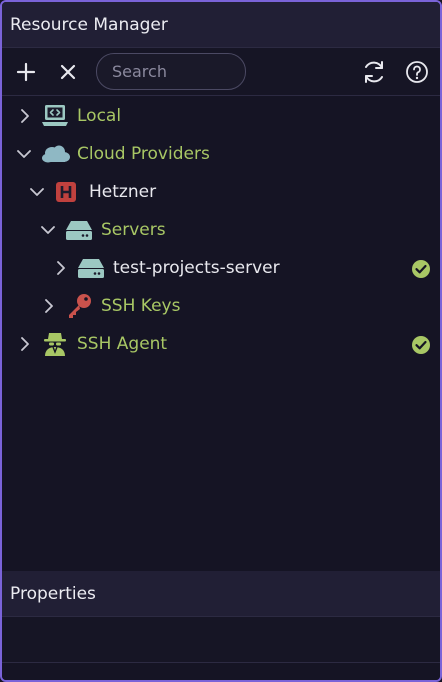  Describe the element at coordinates (143, 154) in the screenshot. I see `tree-item-label: Cloud Providers` at that location.